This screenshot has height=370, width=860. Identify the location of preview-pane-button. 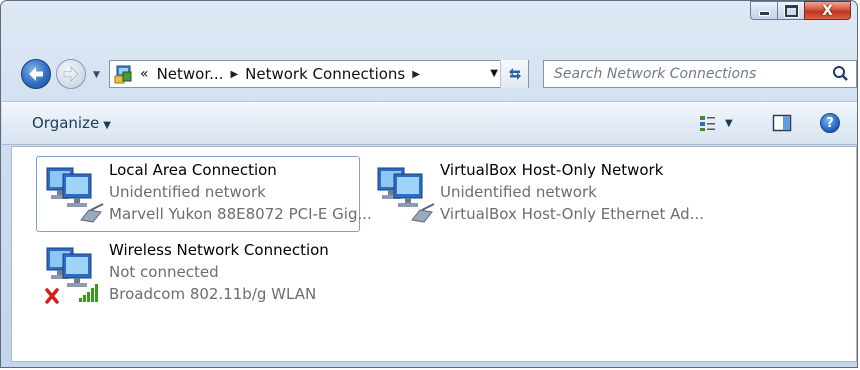
(782, 123).